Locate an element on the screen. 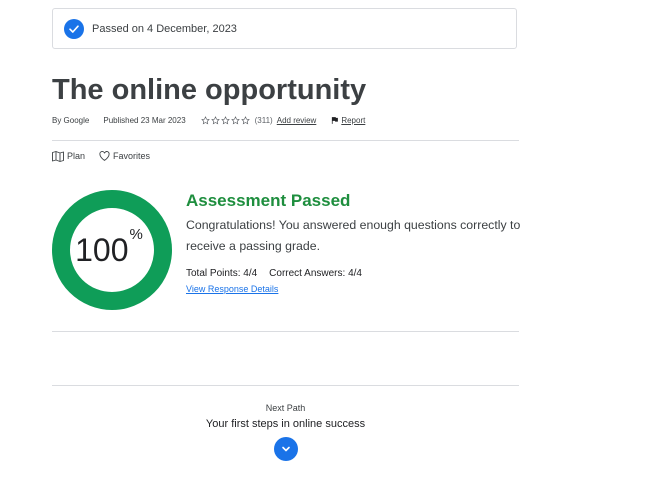 This screenshot has height=492, width=657. plan-button: Plan is located at coordinates (69, 156).